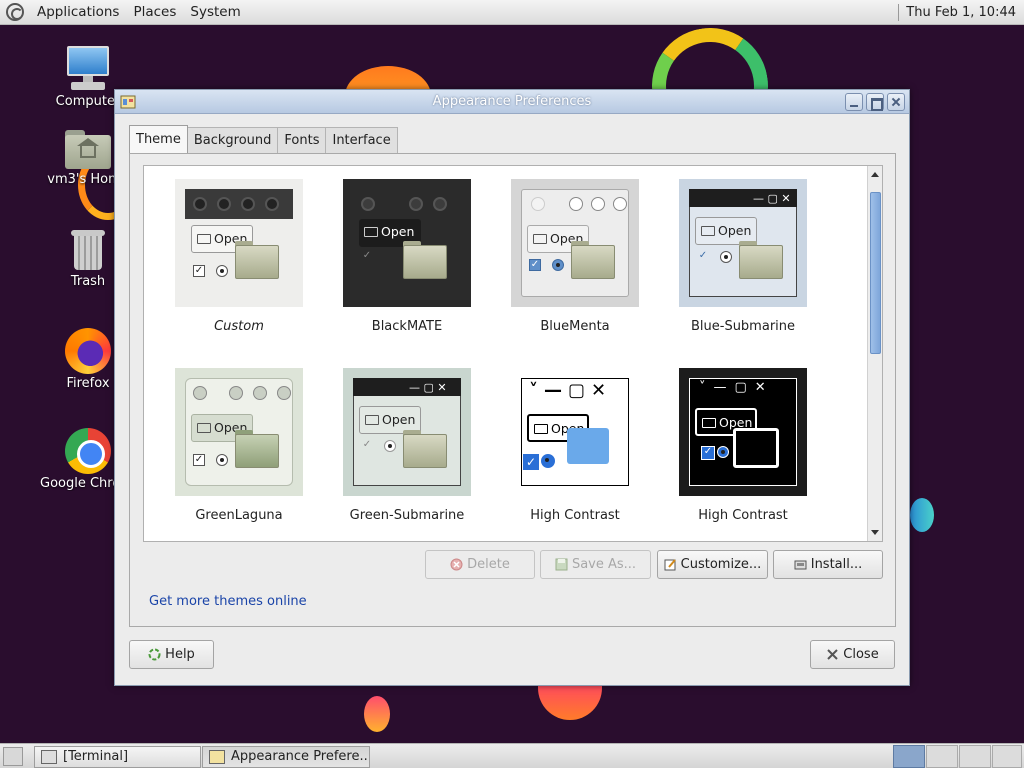  Describe the element at coordinates (832, 654) in the screenshot. I see `close-icon` at that location.